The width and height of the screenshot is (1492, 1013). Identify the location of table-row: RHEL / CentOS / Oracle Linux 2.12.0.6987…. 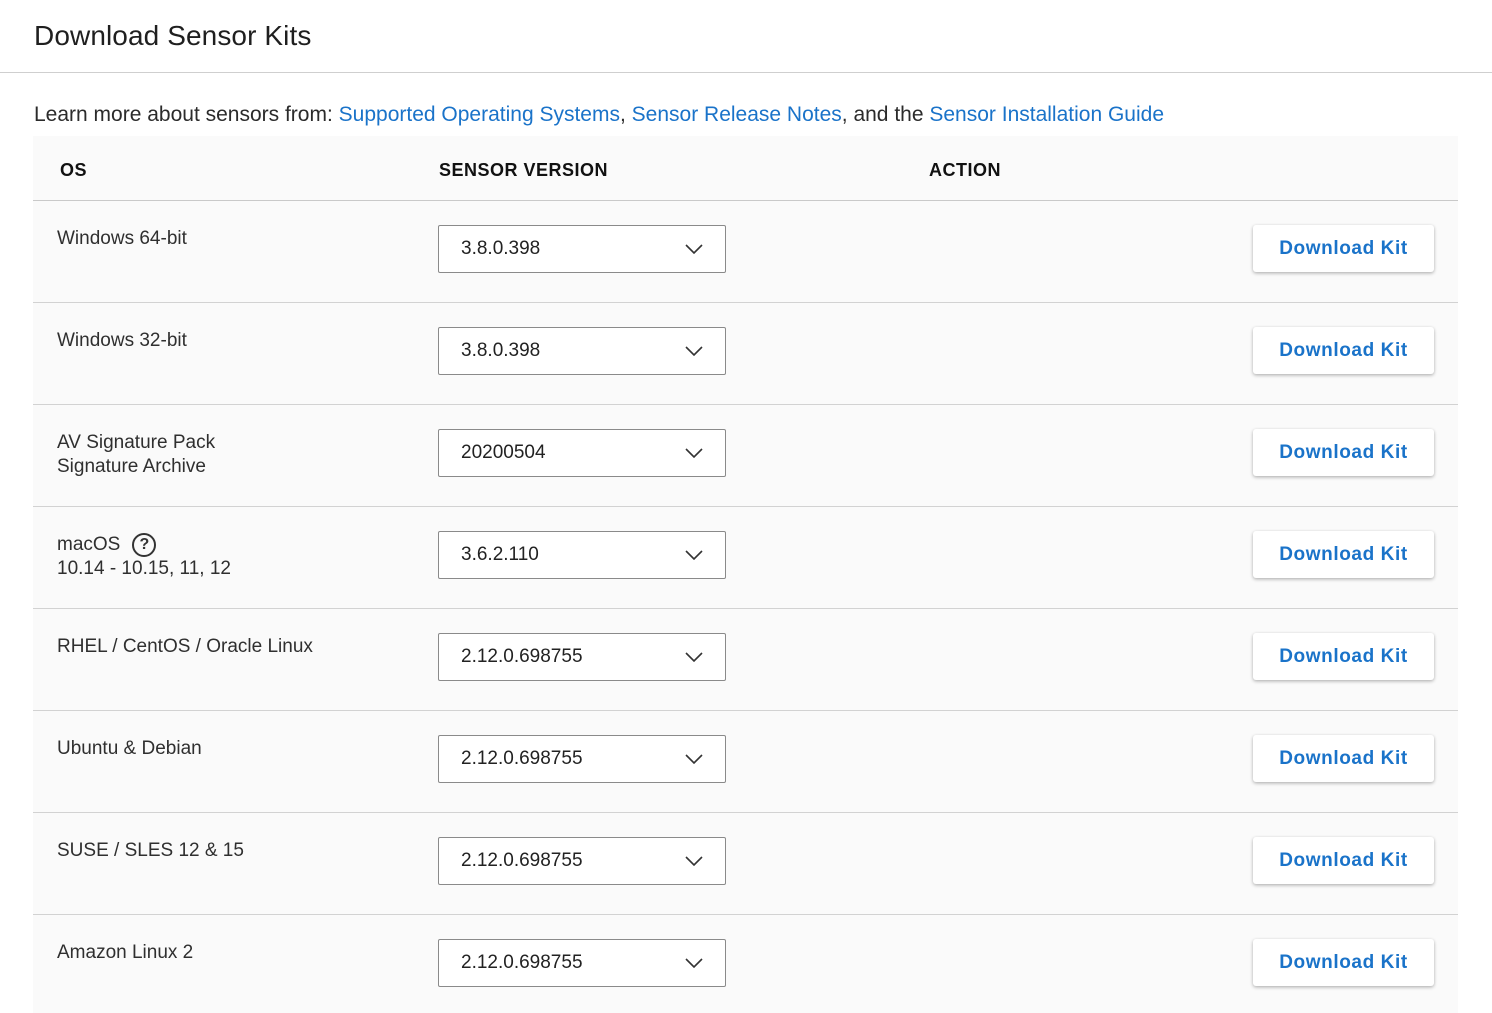
(745, 660).